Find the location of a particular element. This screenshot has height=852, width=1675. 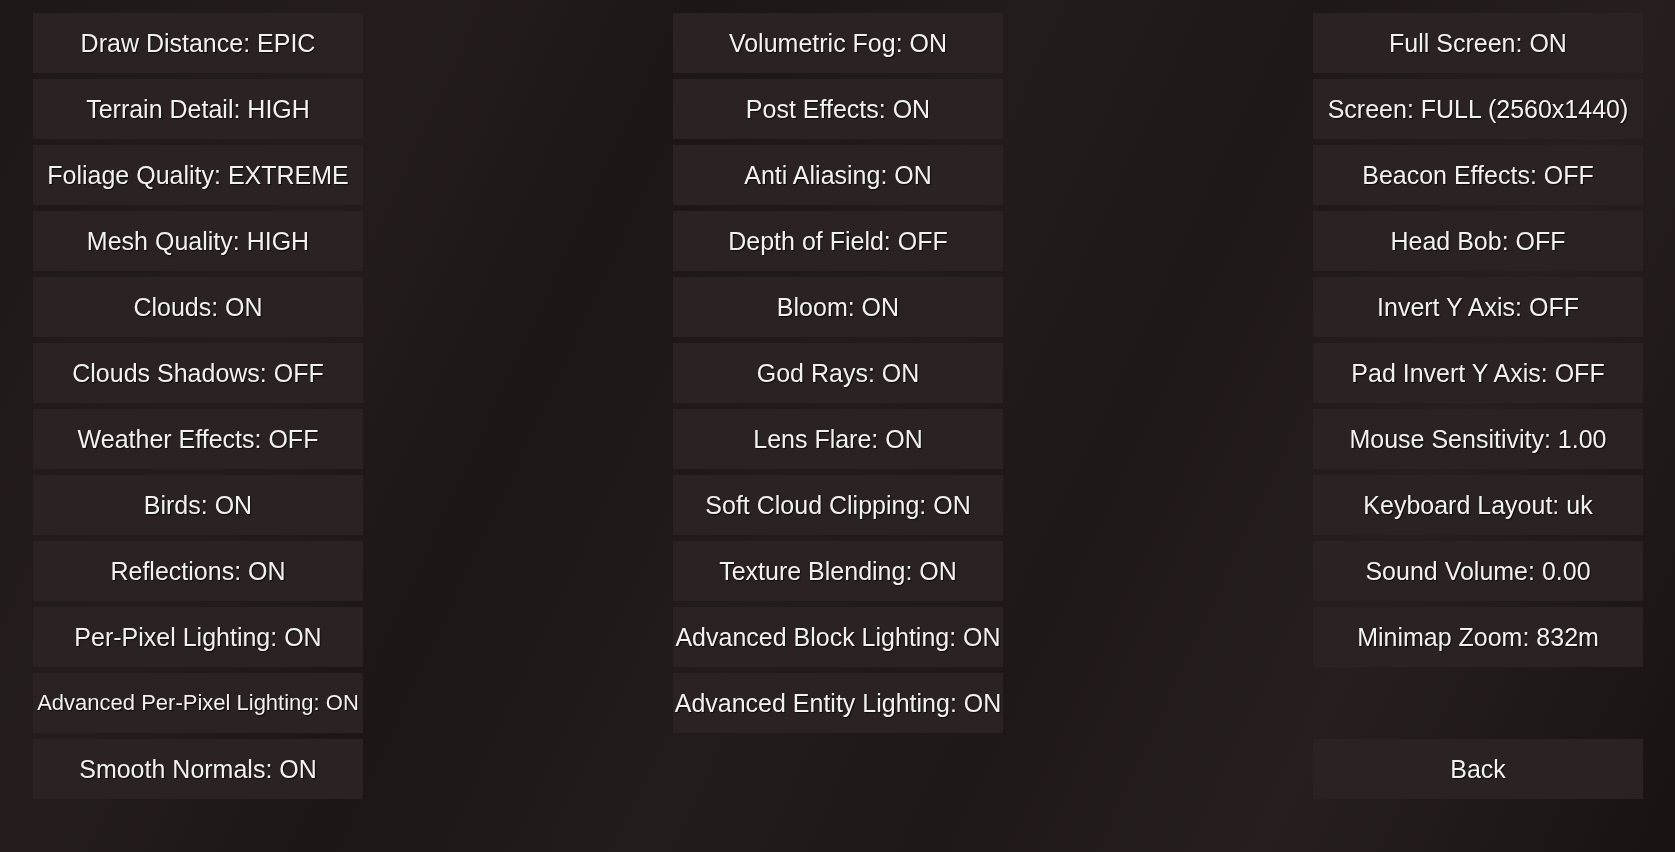

setting-button: Weather Effects: OFF is located at coordinates (198, 439).